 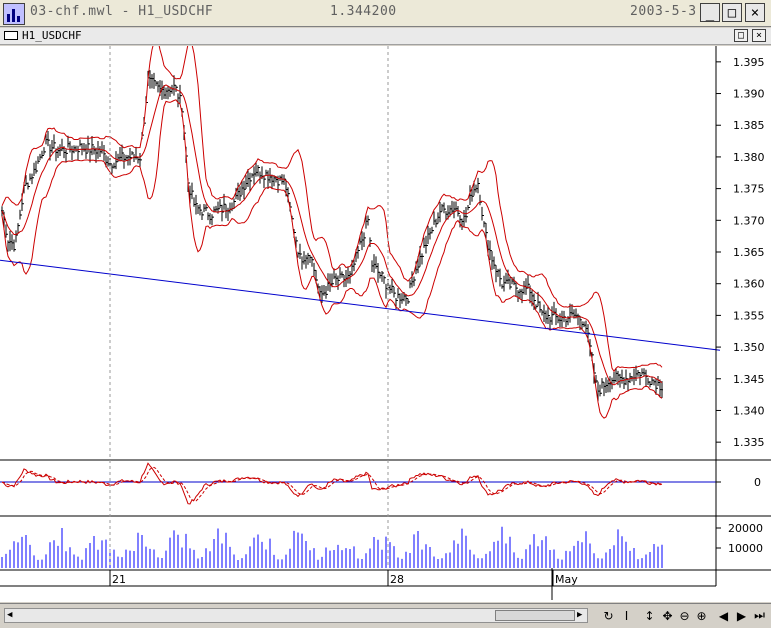 I want to click on chart-restore-button: □, so click(x=741, y=35).